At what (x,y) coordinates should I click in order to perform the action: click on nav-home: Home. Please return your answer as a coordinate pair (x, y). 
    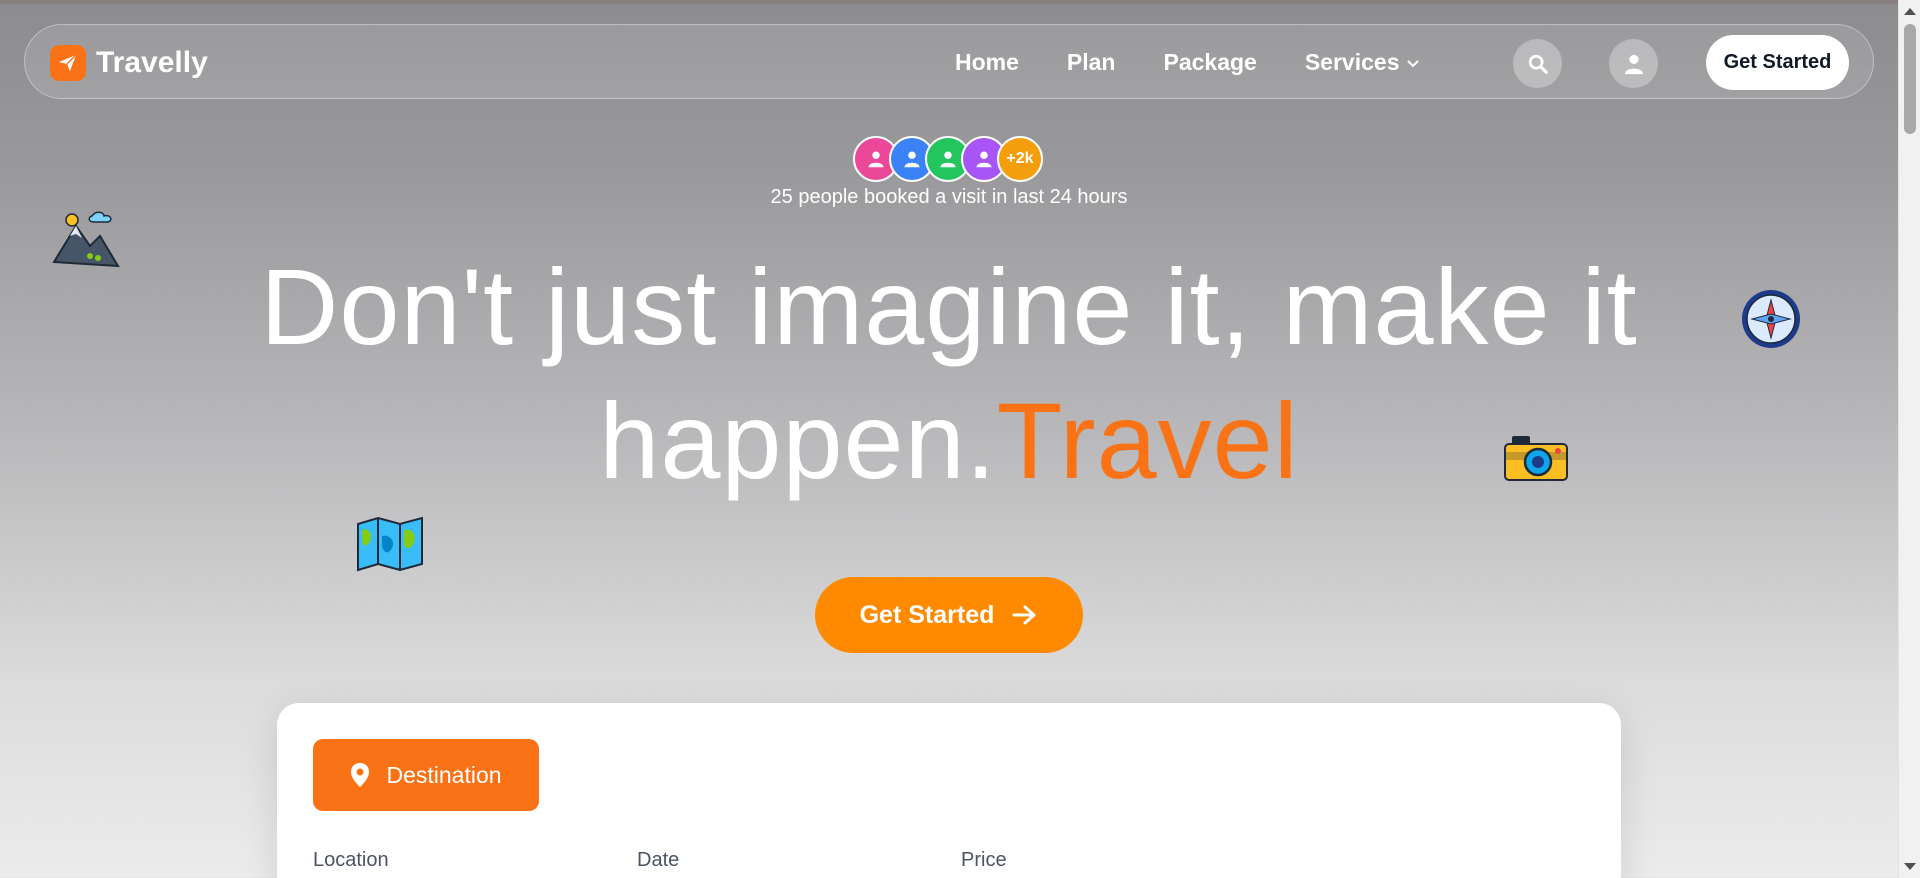
    Looking at the image, I should click on (987, 62).